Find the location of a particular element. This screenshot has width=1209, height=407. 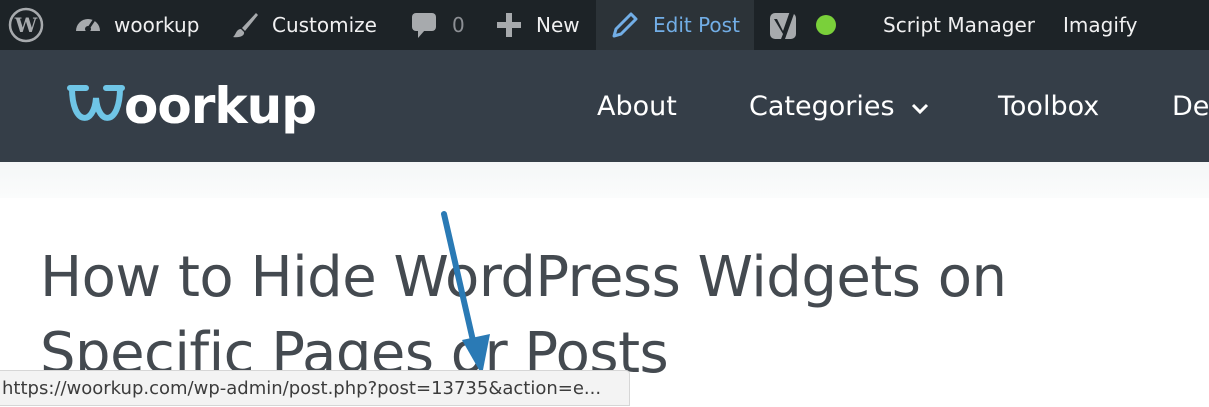

plus-icon is located at coordinates (509, 25).